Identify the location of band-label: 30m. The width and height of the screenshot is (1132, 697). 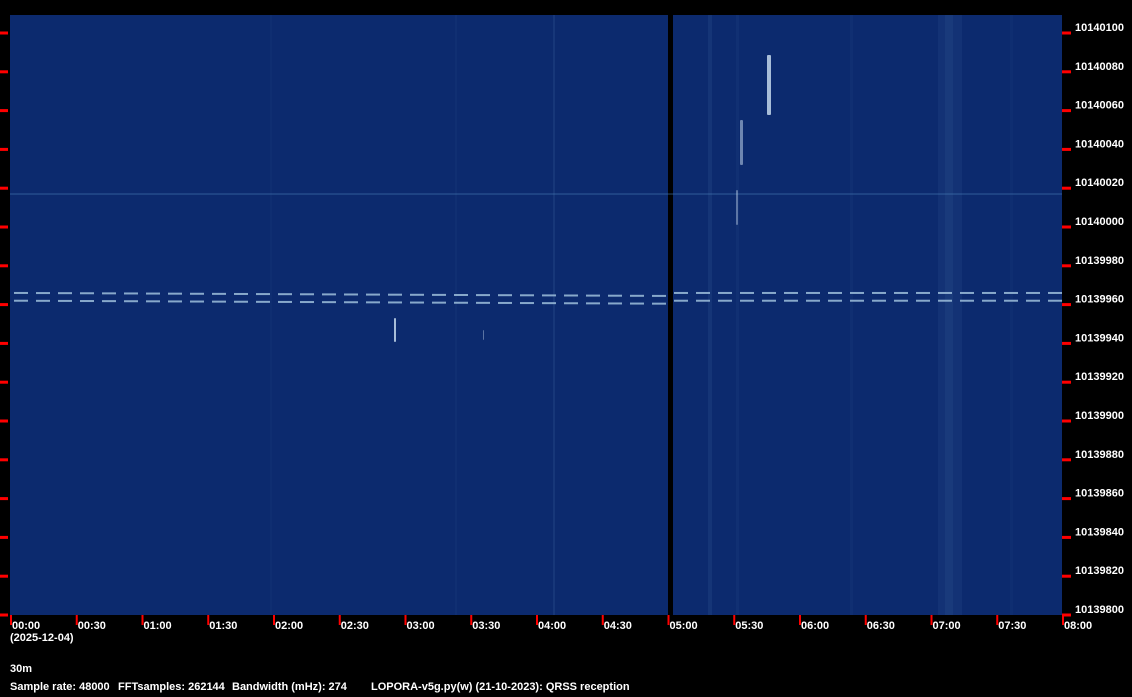
(21, 669).